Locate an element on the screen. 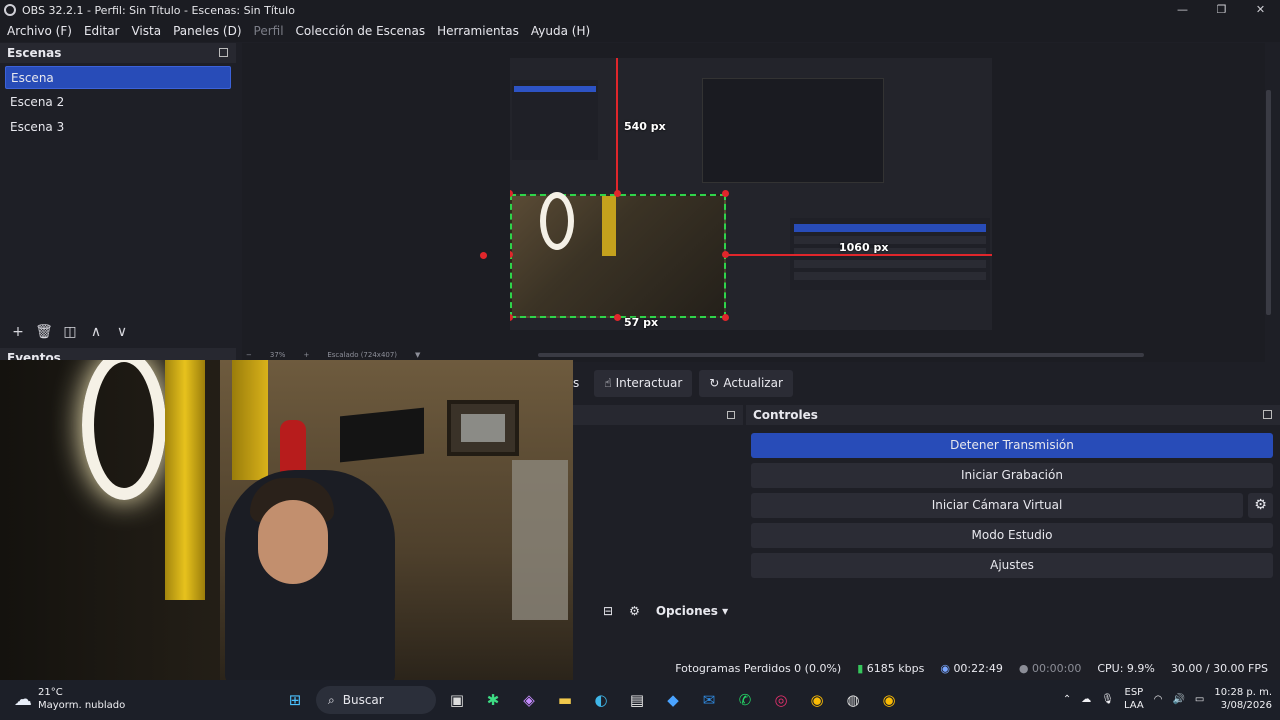 The height and width of the screenshot is (720, 1280). instagram-icon: ◎ is located at coordinates (781, 700).